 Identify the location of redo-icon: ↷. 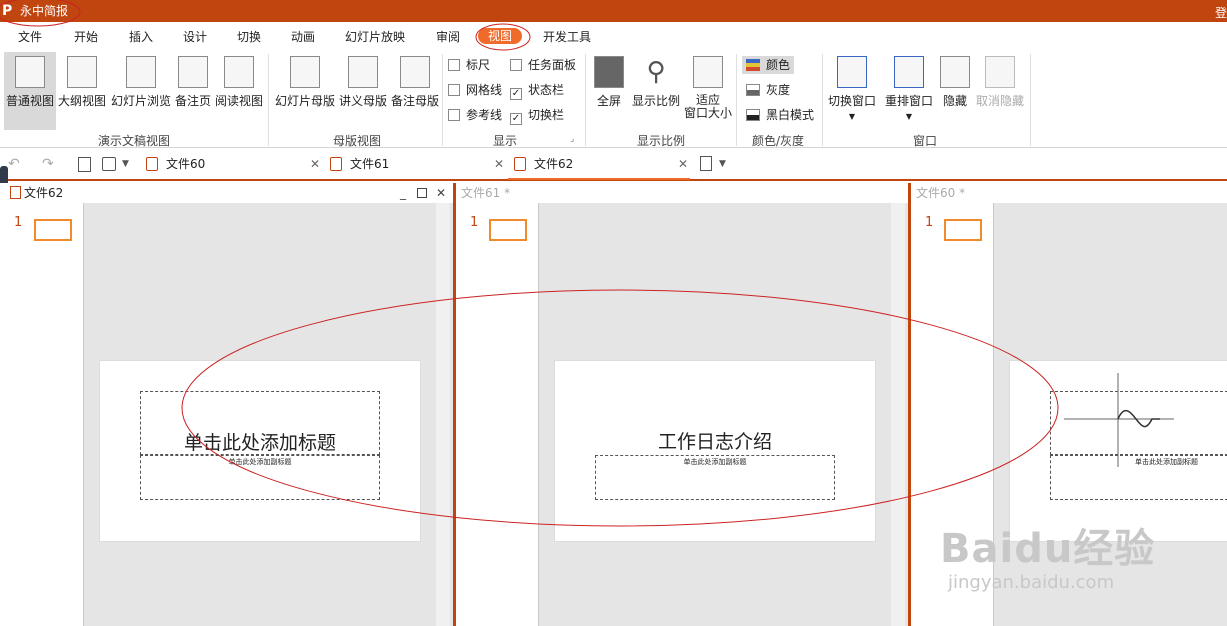
(48, 164).